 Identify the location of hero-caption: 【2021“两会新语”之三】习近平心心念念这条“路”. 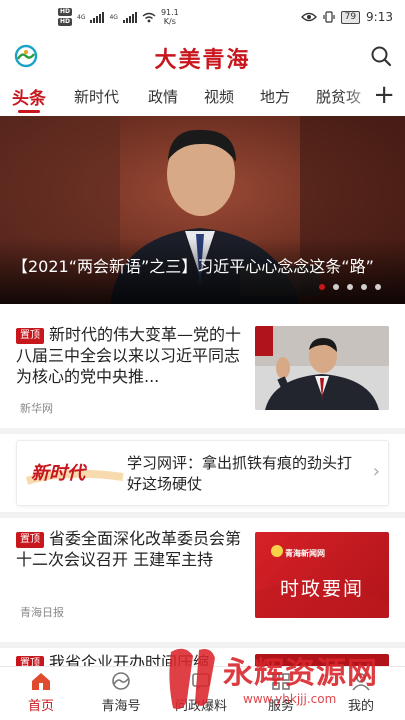
(194, 267).